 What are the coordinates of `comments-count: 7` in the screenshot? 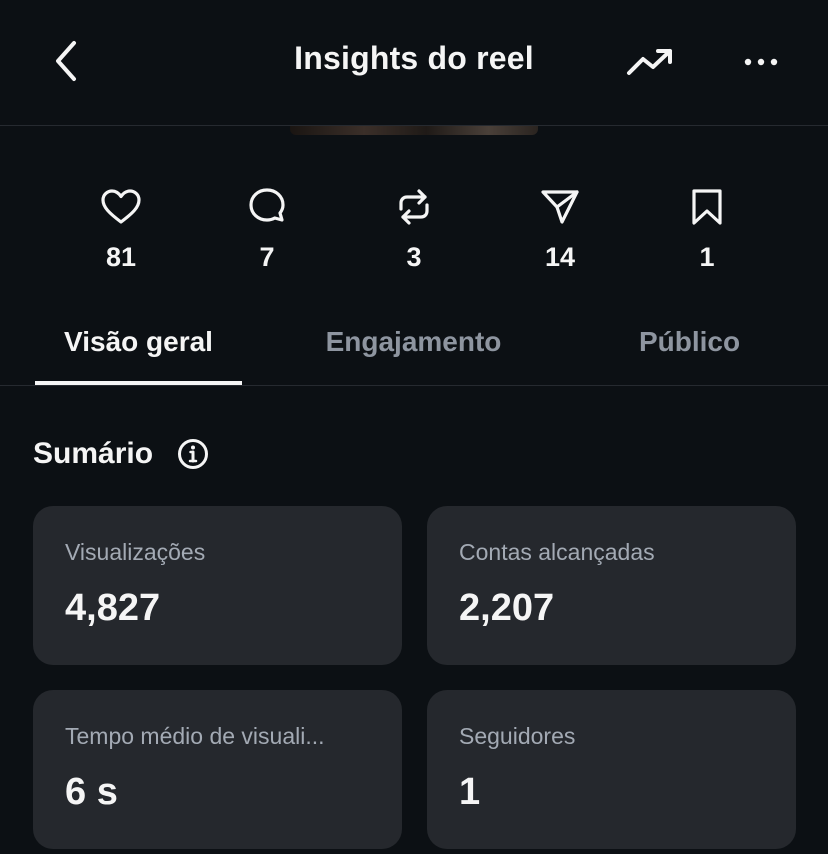 It's located at (267, 257).